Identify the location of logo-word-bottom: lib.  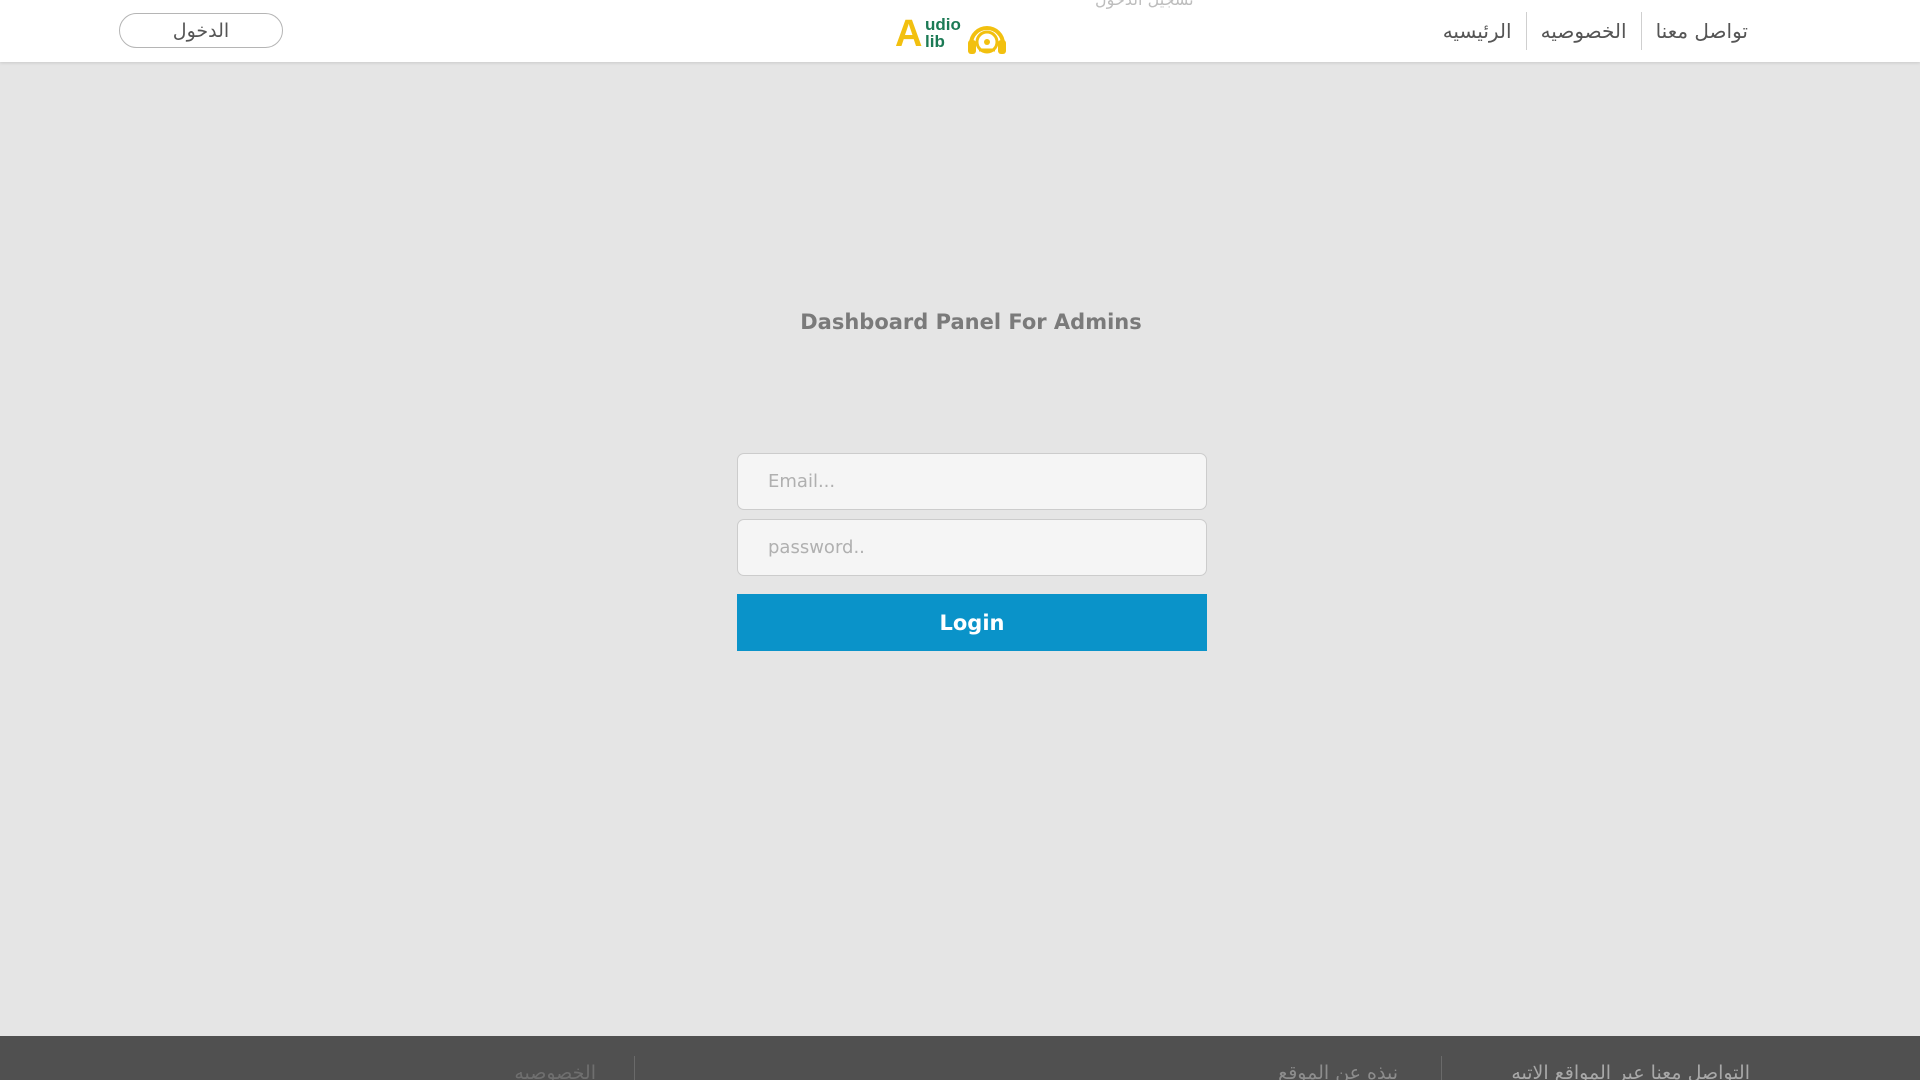
(935, 41).